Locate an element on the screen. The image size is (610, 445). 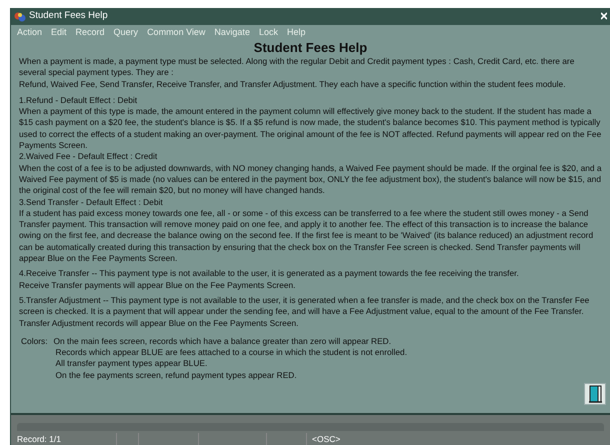
record-counter: Record: 1/1 is located at coordinates (67, 438).